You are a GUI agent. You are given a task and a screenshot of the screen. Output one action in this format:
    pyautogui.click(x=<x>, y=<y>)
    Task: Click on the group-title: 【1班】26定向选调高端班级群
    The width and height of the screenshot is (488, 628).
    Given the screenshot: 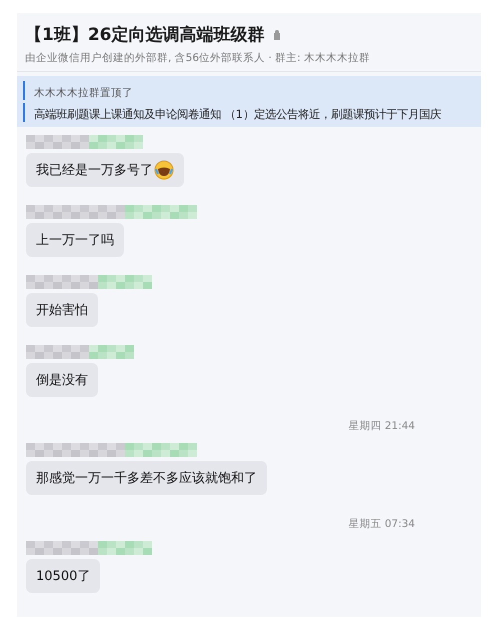 What is the action you would take?
    pyautogui.click(x=144, y=35)
    